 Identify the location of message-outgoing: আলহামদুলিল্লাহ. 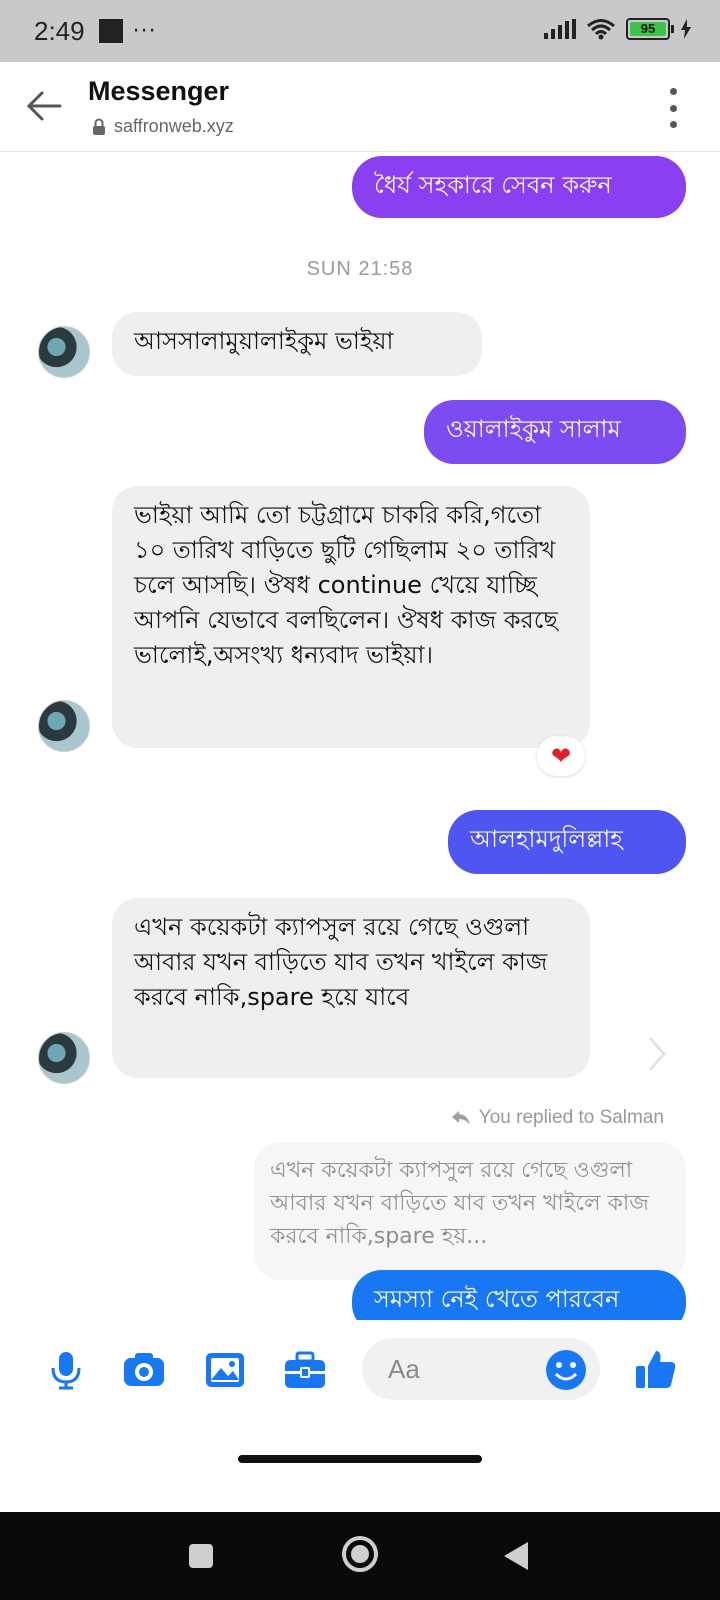
(567, 842).